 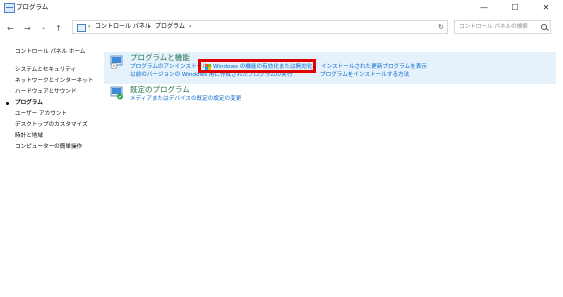 I want to click on sidebar-item-hardware-sound: ハードウェアとサウンド, so click(x=45, y=92).